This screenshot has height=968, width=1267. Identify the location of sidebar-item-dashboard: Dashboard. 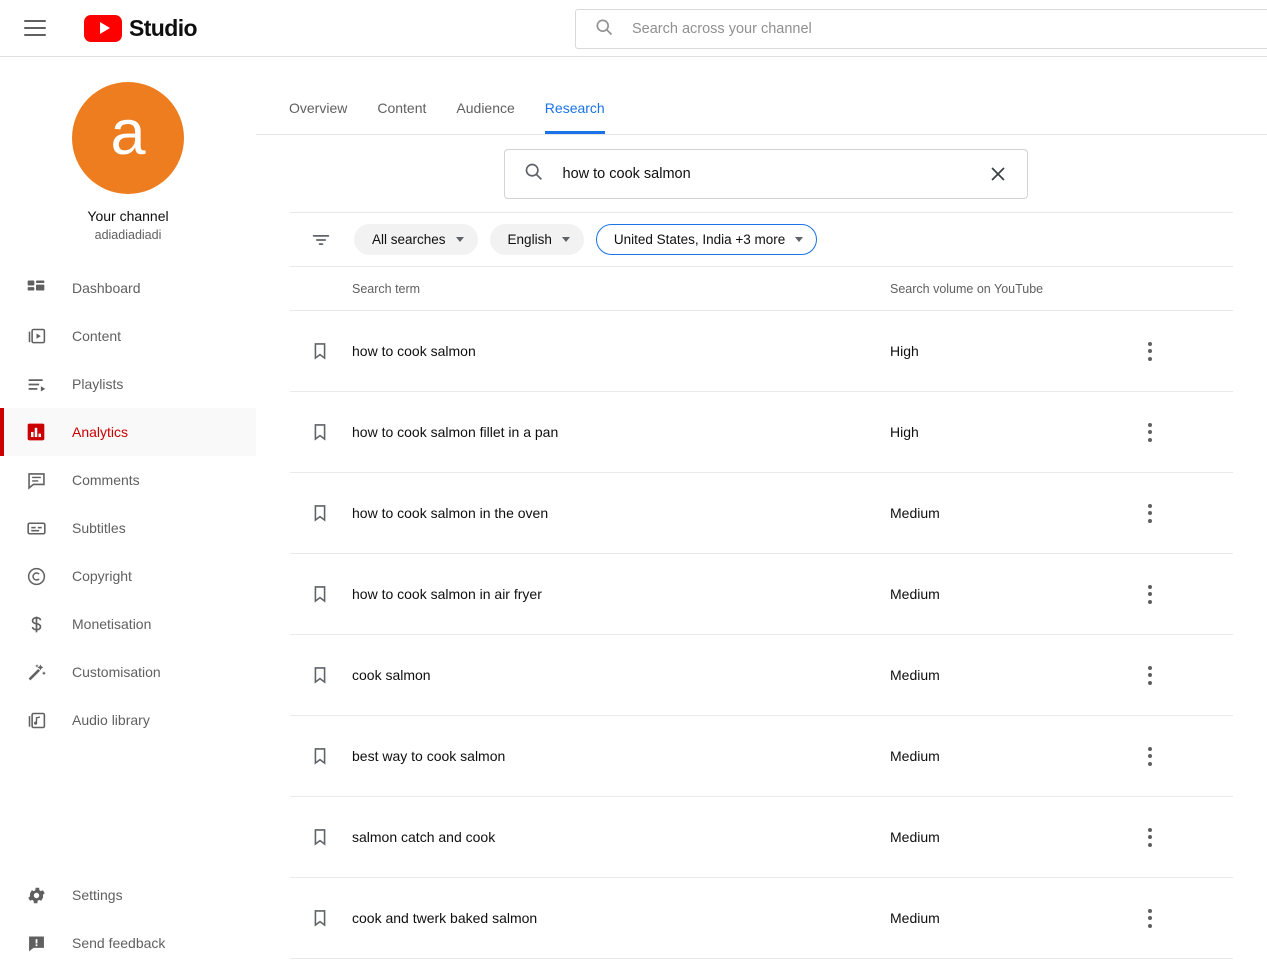
(128, 288).